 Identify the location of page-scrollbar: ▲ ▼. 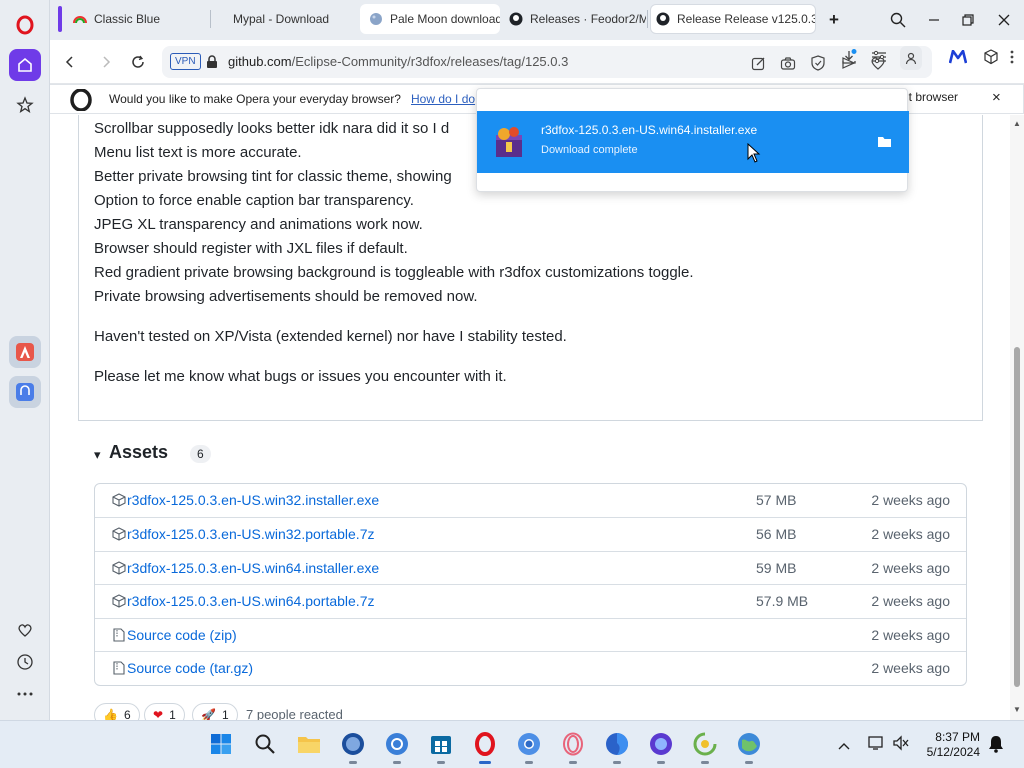
(1017, 417).